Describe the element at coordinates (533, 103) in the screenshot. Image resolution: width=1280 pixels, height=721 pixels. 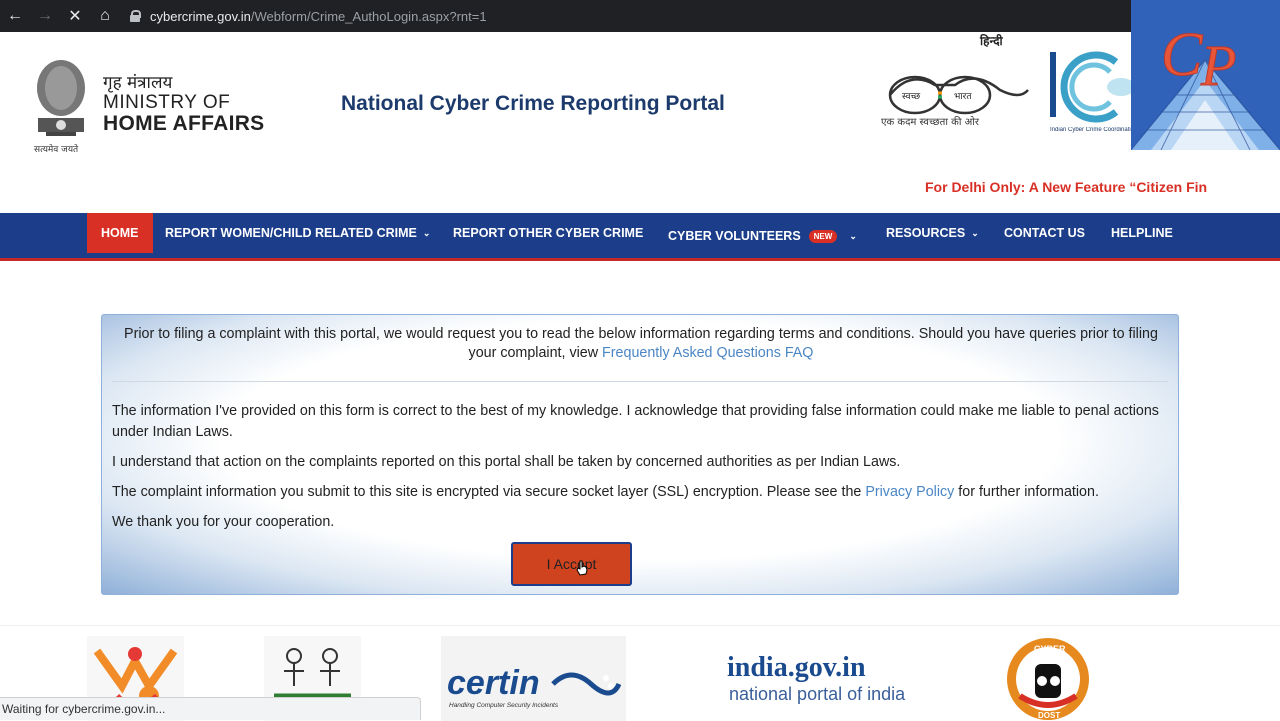
I see `page-title: National Cyber Crime Reporting Portal` at that location.